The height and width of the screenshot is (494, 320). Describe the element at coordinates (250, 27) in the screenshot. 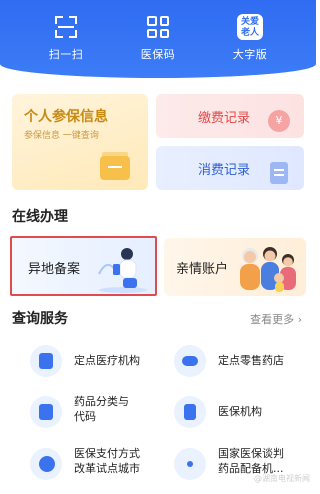

I see `elder-mode-icon: 关爱老人` at that location.